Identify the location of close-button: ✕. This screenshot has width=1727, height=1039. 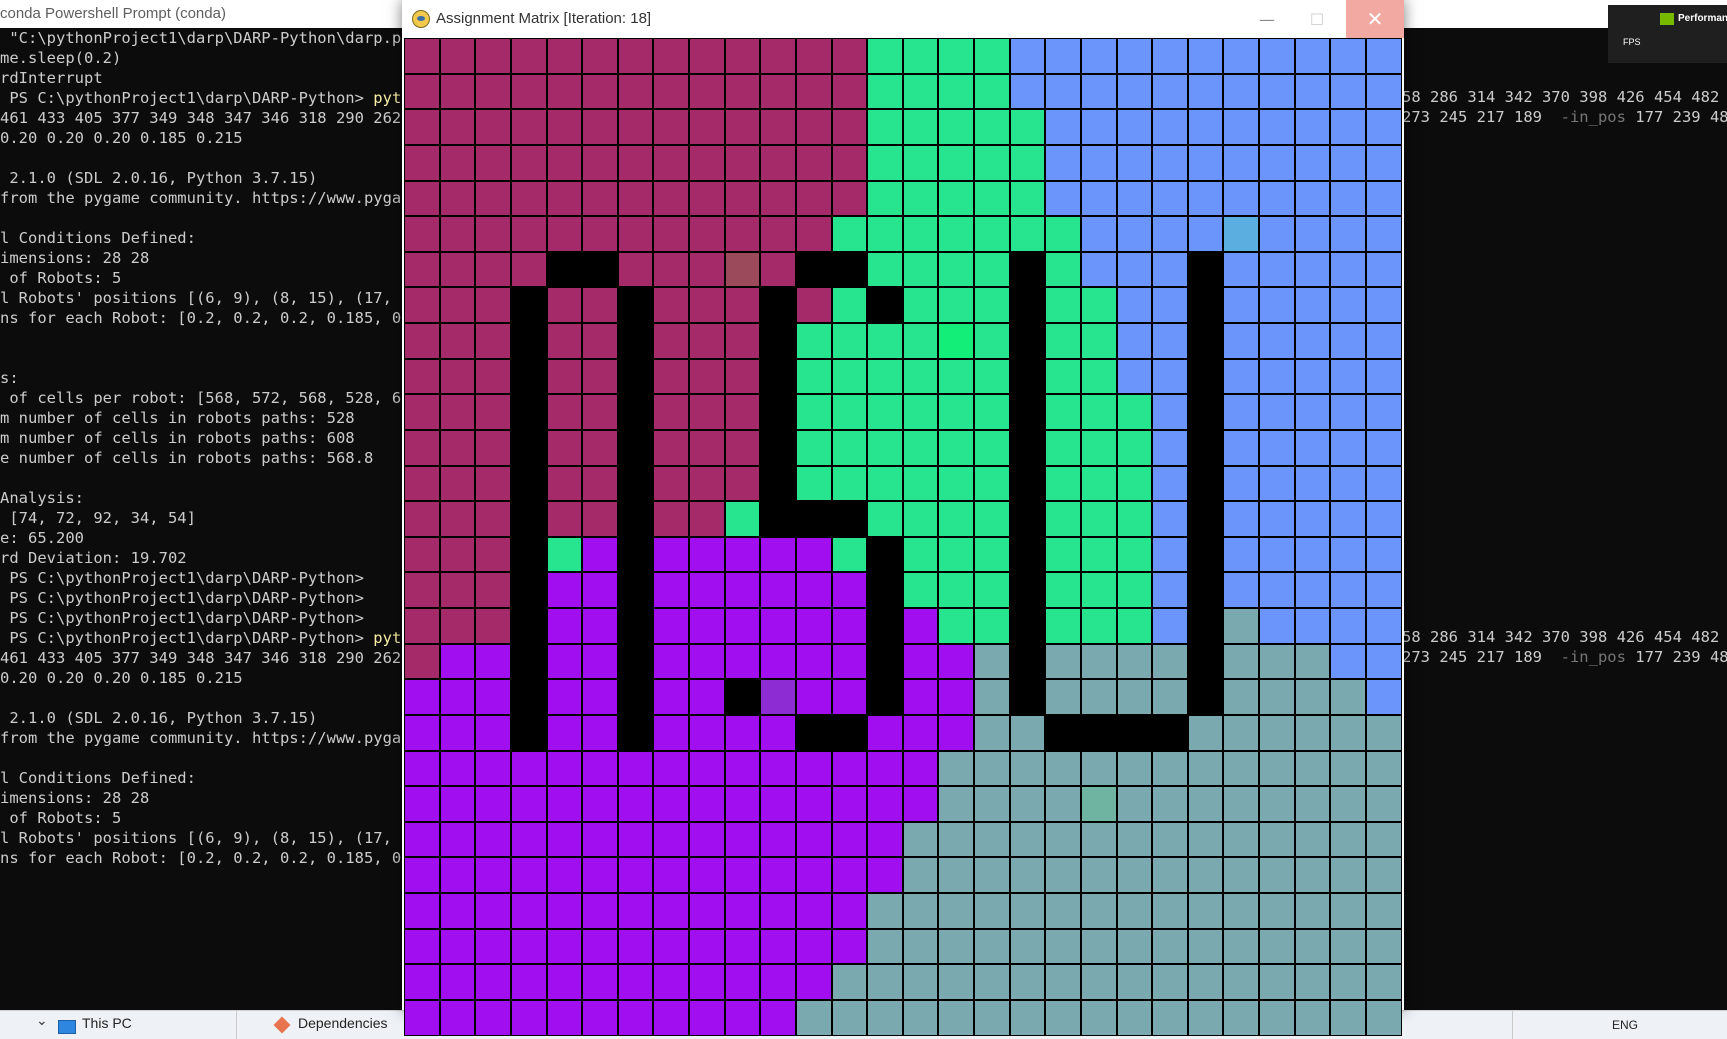
(1375, 19).